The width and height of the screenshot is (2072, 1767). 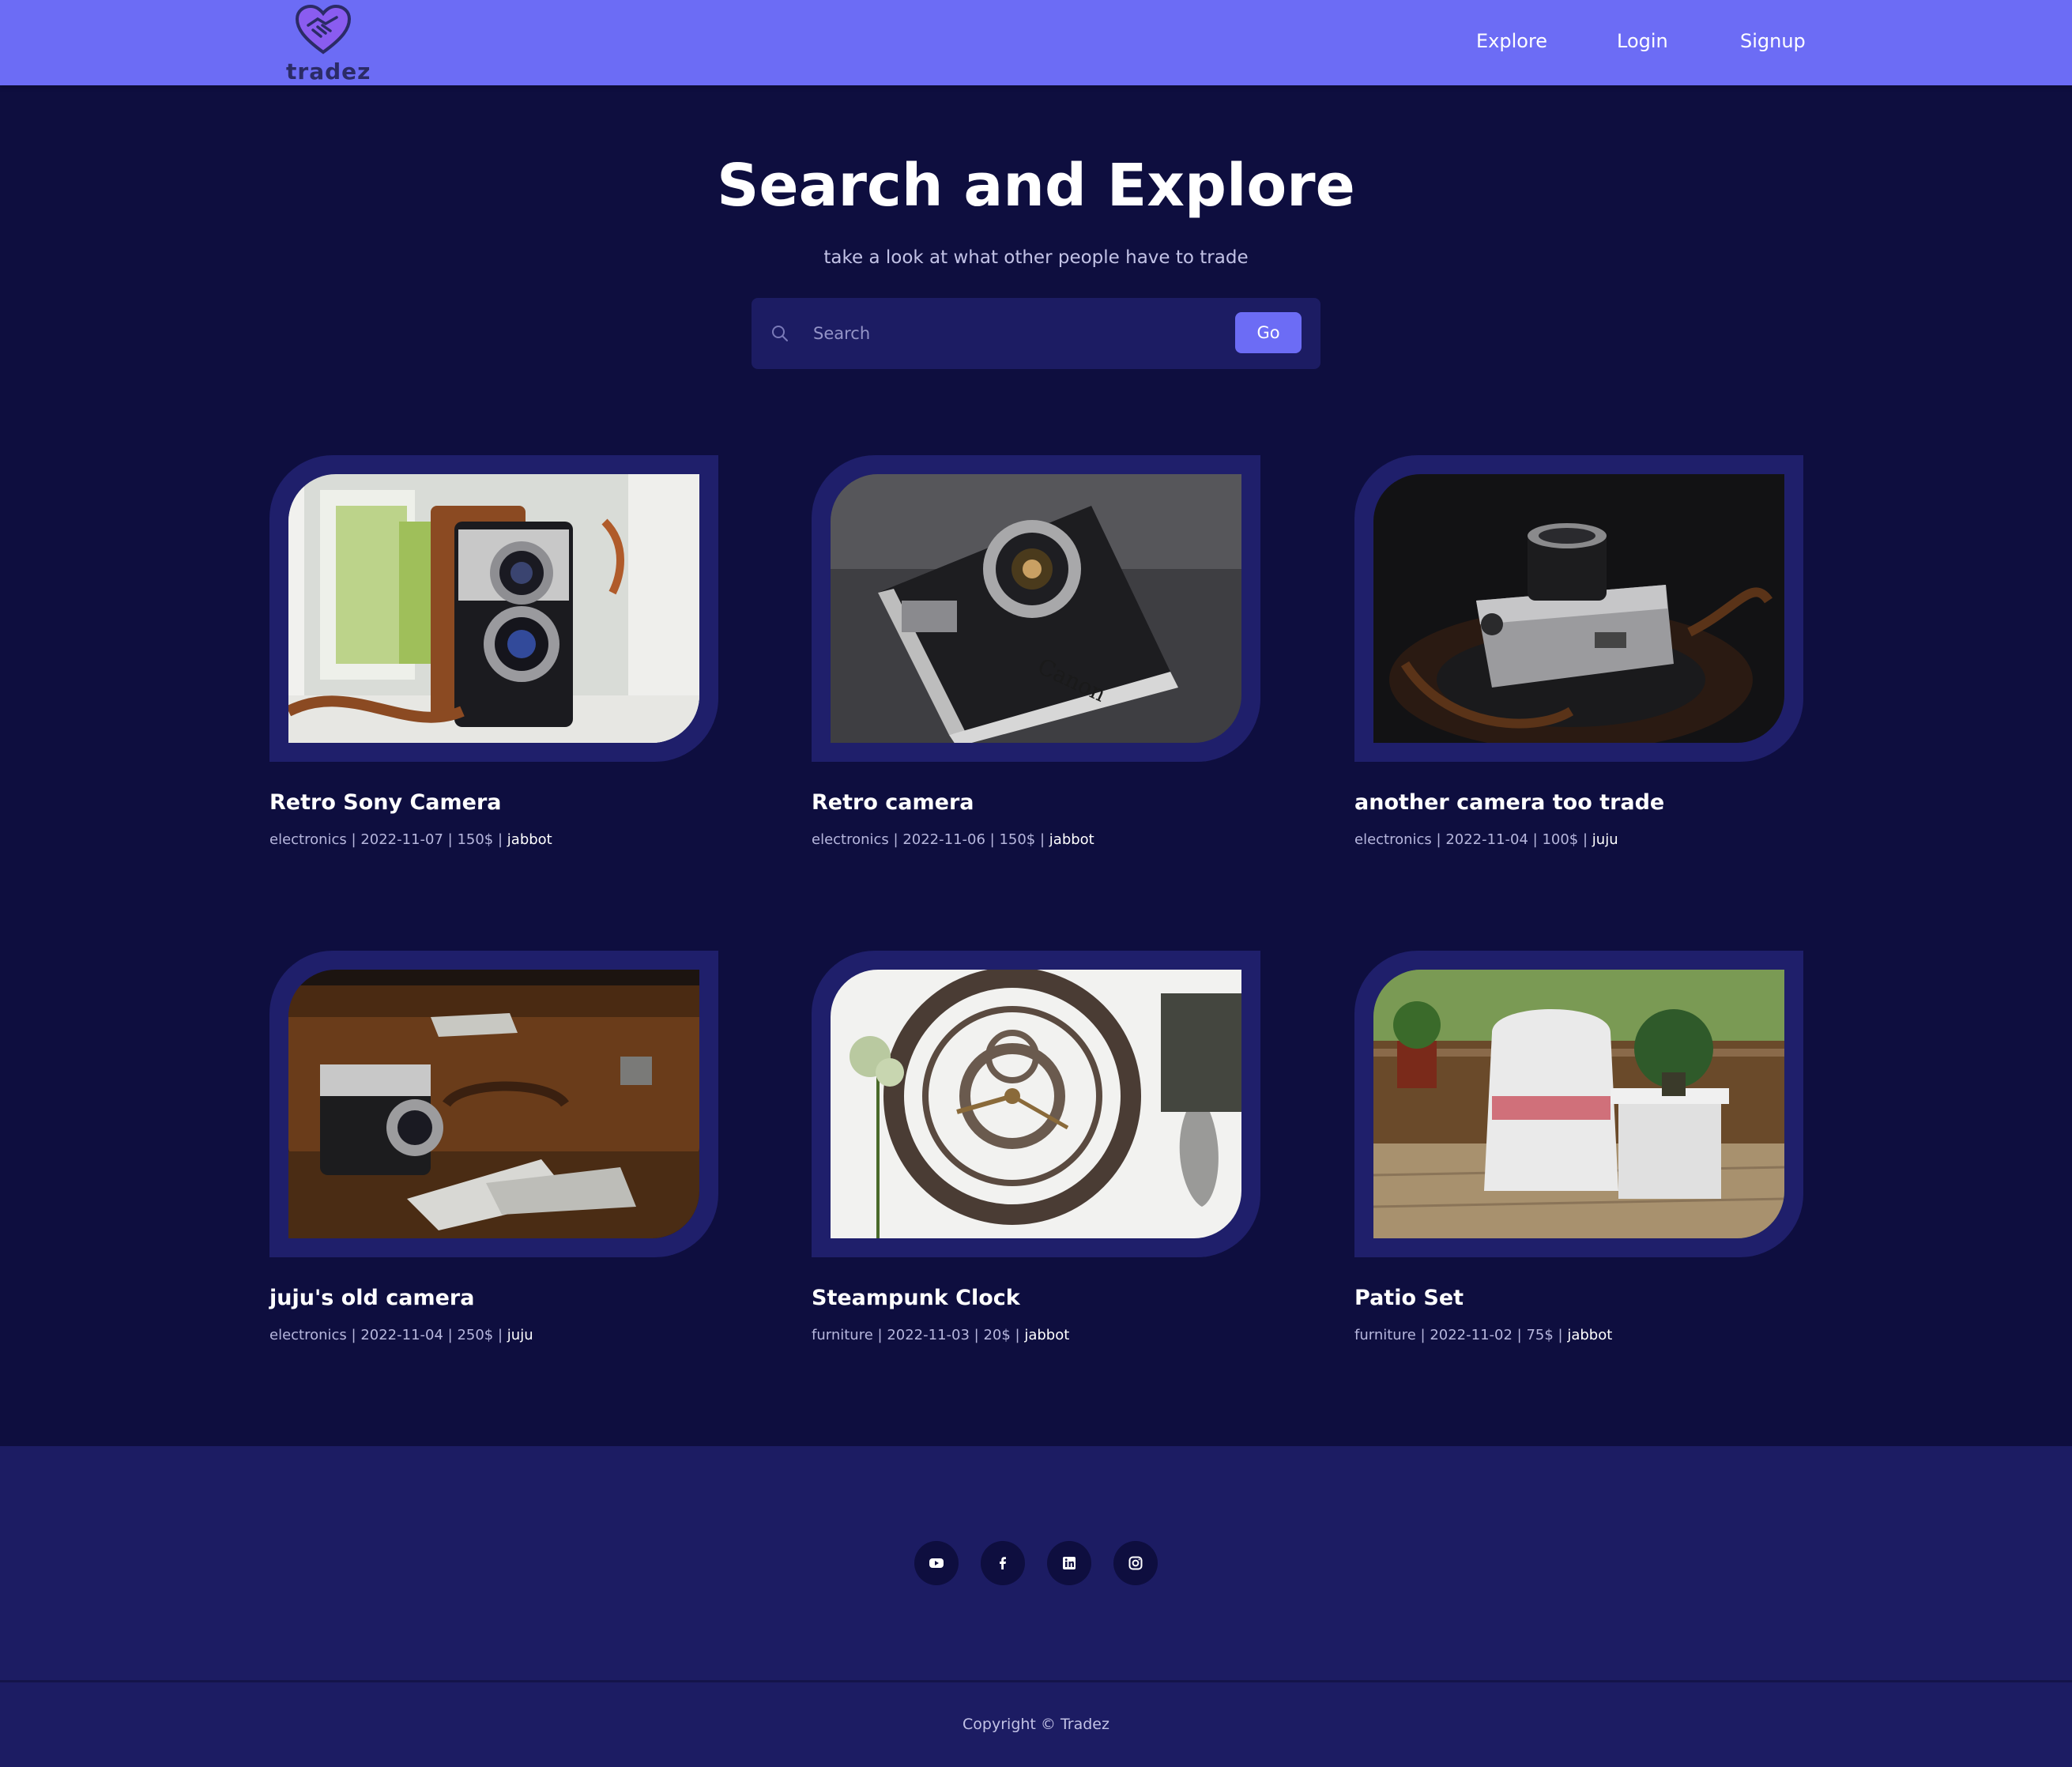 I want to click on listing-title: Retro Sony Camera, so click(x=385, y=802).